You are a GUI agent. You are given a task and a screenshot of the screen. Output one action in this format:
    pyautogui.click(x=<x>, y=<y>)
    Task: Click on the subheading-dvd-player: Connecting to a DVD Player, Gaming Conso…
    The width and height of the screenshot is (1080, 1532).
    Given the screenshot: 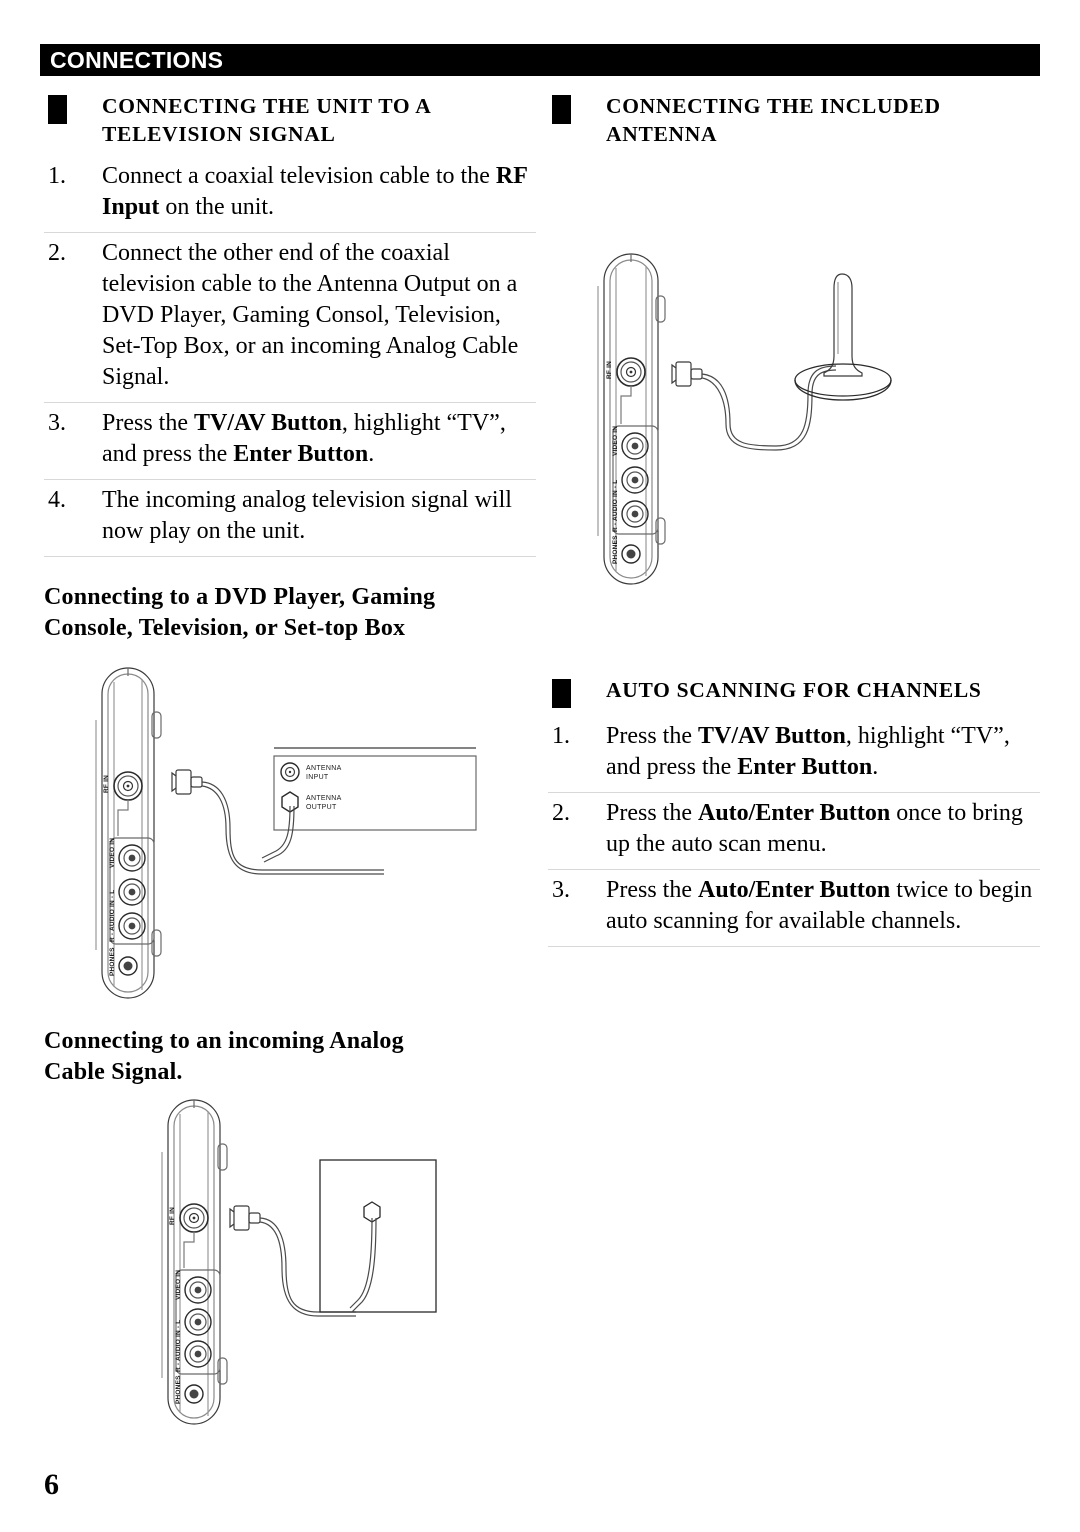 What is the action you would take?
    pyautogui.click(x=284, y=613)
    